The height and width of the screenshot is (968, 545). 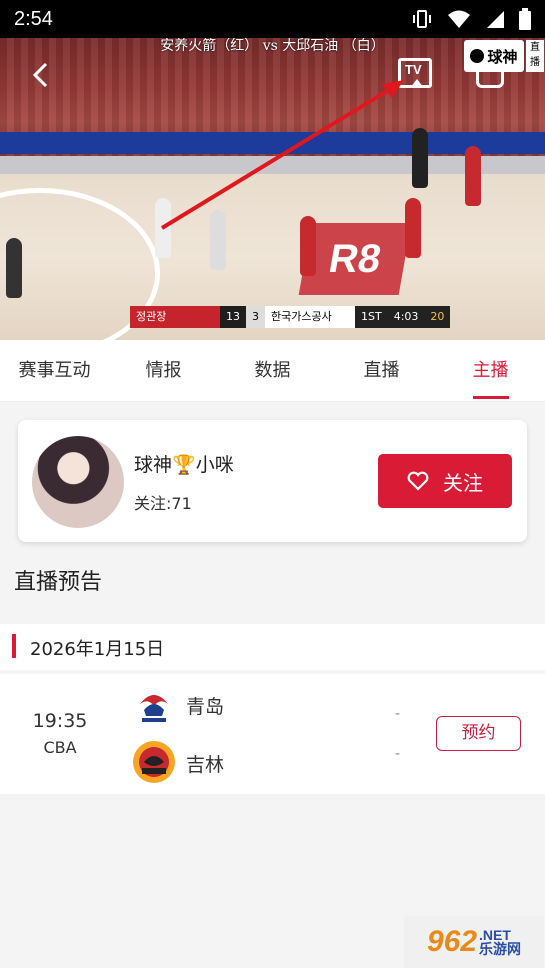 What do you see at coordinates (154, 762) in the screenshot?
I see `jilin-logo-icon` at bounding box center [154, 762].